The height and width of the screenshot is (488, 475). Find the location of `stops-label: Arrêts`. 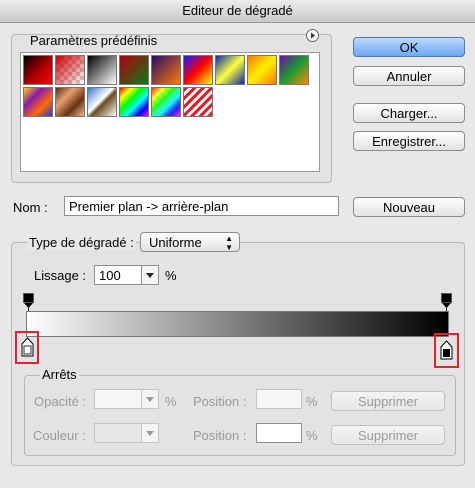

stops-label: Arrêts is located at coordinates (59, 374).